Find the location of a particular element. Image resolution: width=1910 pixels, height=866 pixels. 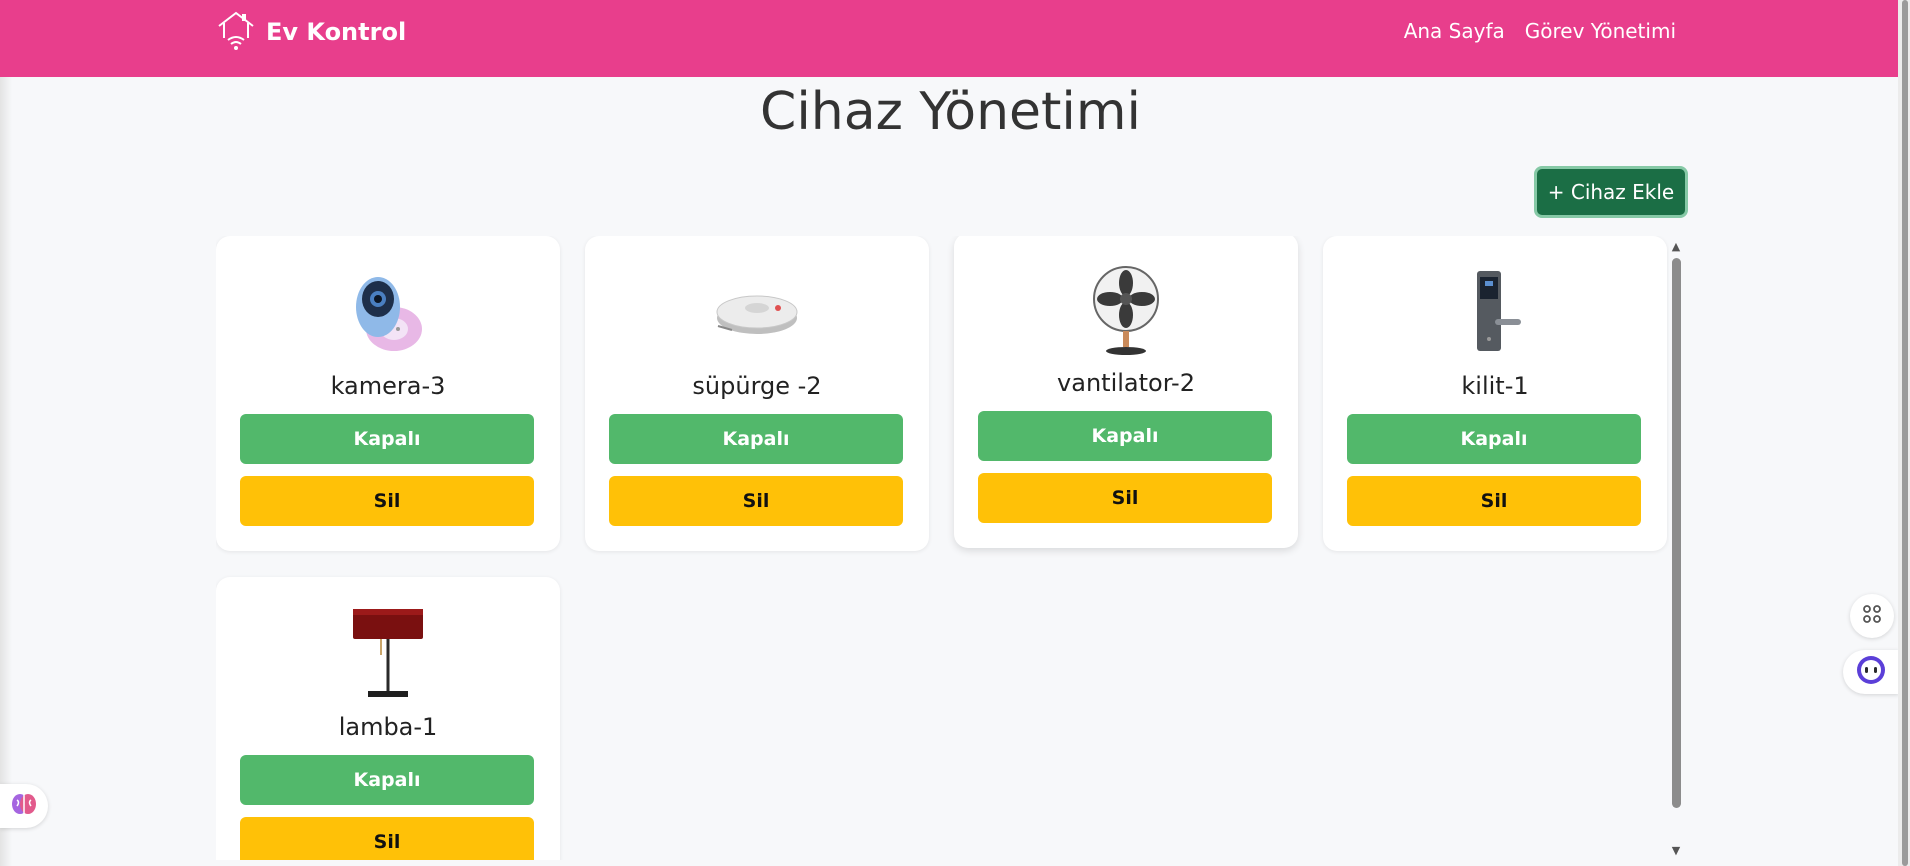

nav-link-home: Ana Sayfa is located at coordinates (1454, 31).